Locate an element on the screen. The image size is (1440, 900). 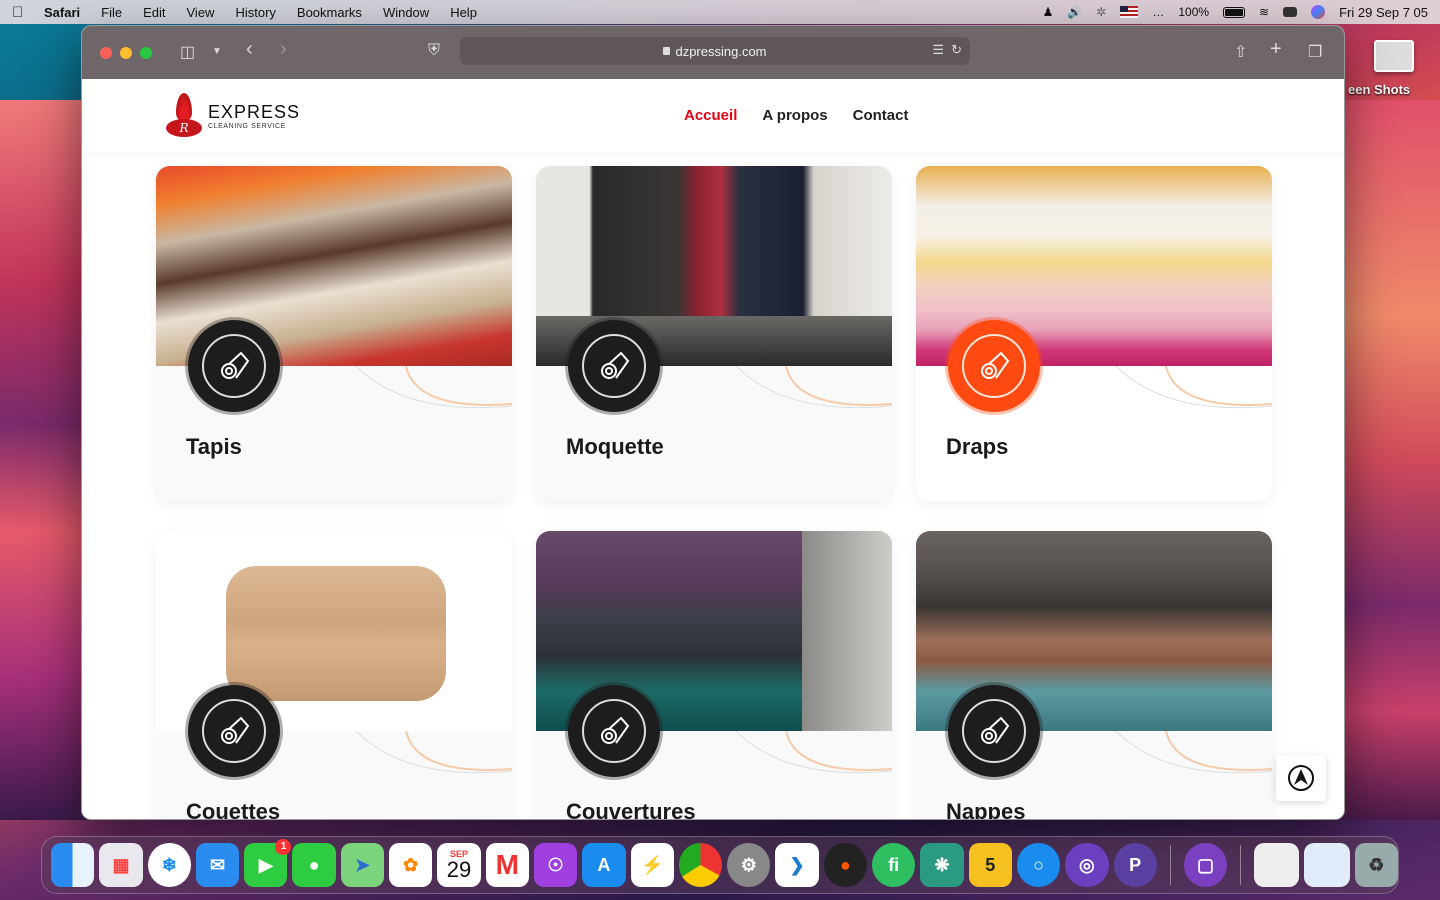
site-logo: R EXPRESS CLEANING SERVICE is located at coordinates (233, 116).